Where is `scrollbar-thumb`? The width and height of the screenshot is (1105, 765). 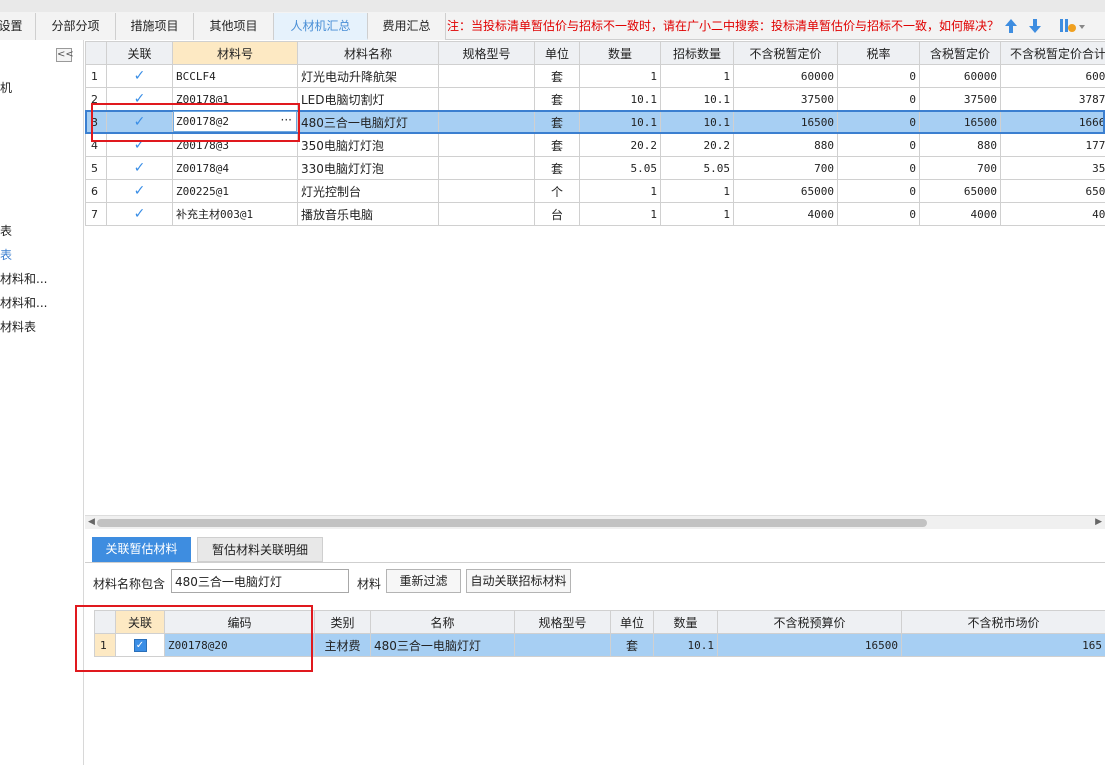
scrollbar-thumb is located at coordinates (512, 523).